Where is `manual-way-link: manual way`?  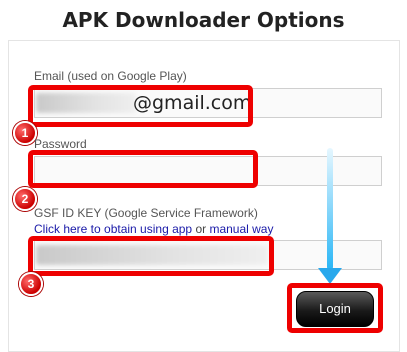
manual-way-link: manual way is located at coordinates (241, 229).